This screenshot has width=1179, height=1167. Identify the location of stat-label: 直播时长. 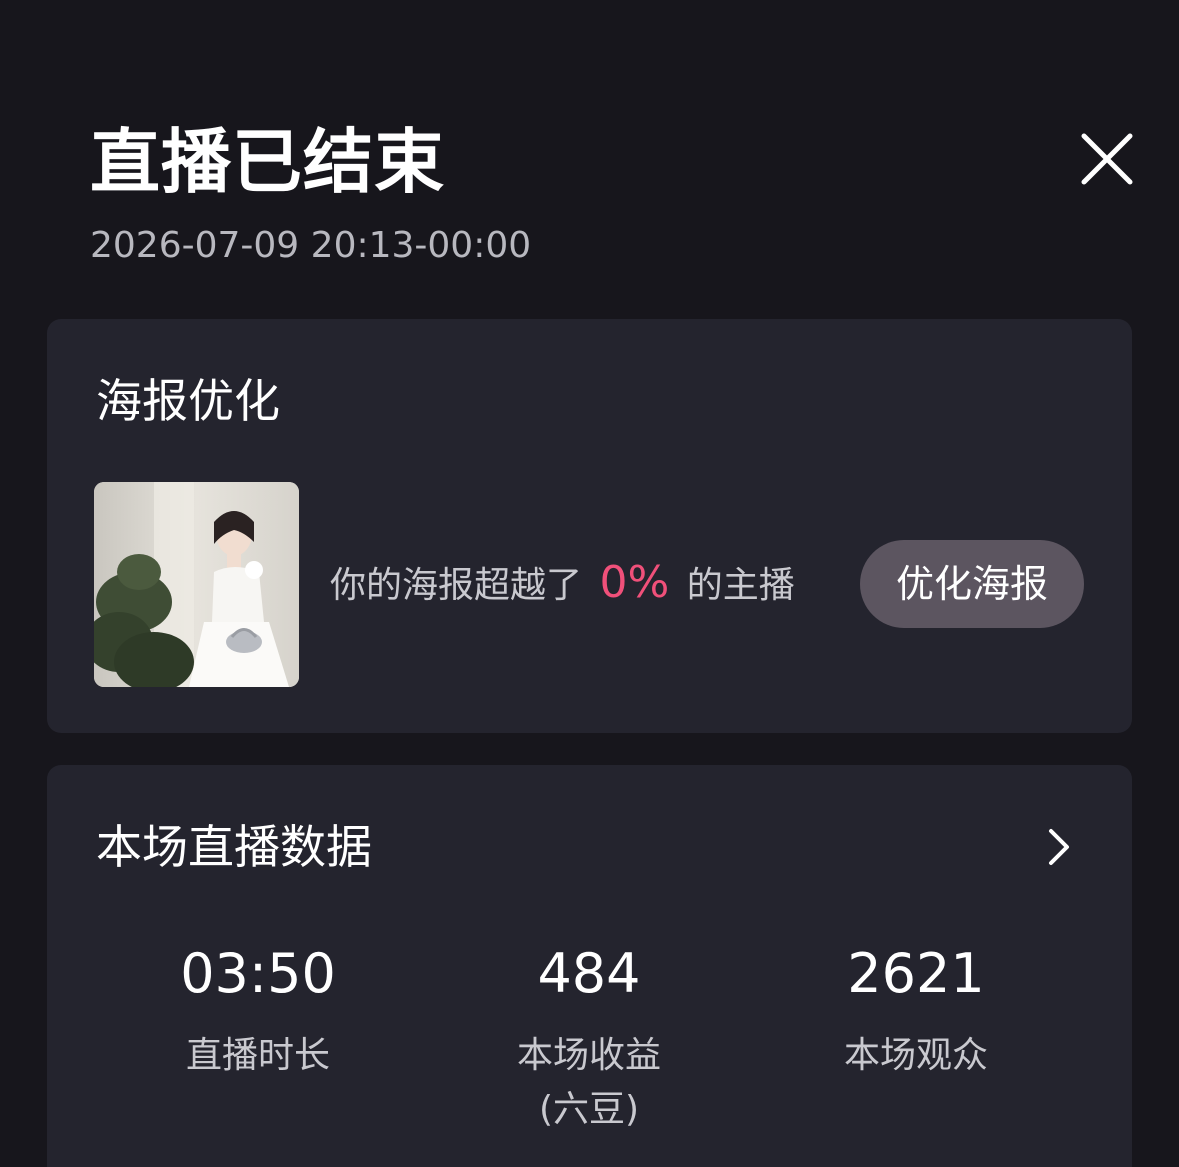
(257, 1055).